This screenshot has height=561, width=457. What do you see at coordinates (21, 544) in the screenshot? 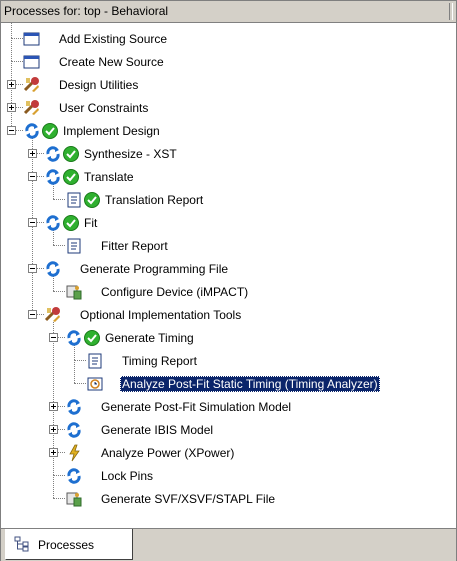
I see `processes-tab-icon` at bounding box center [21, 544].